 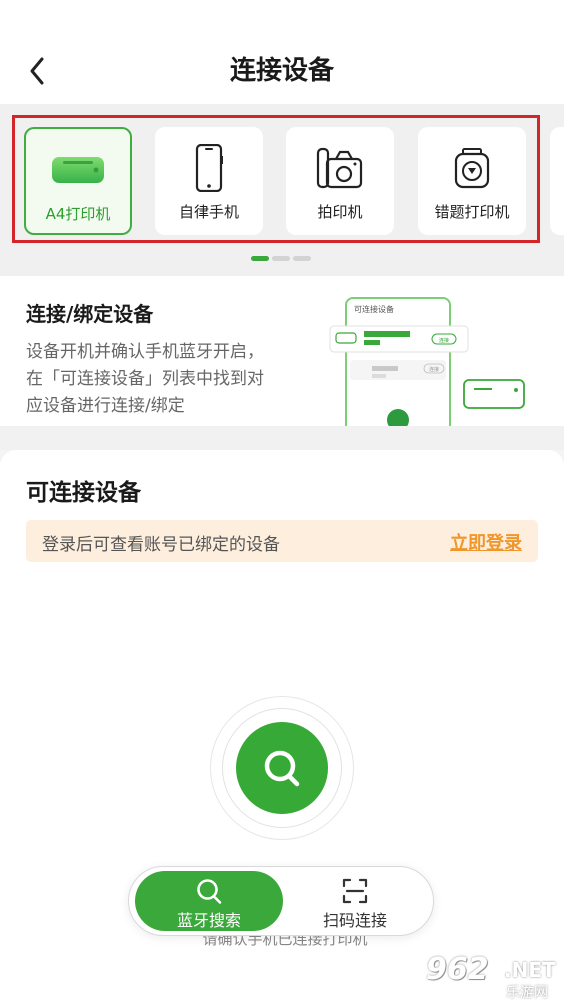 I want to click on site-watermark: 962 .NET 乐游网, so click(x=491, y=976).